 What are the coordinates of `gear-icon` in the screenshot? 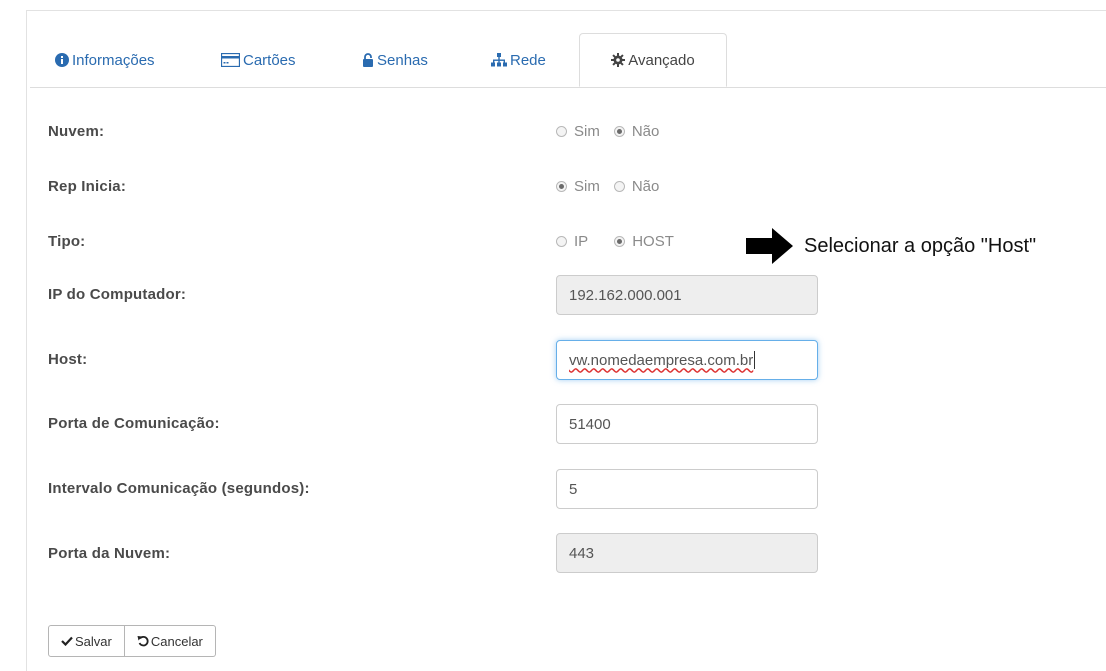 It's located at (618, 60).